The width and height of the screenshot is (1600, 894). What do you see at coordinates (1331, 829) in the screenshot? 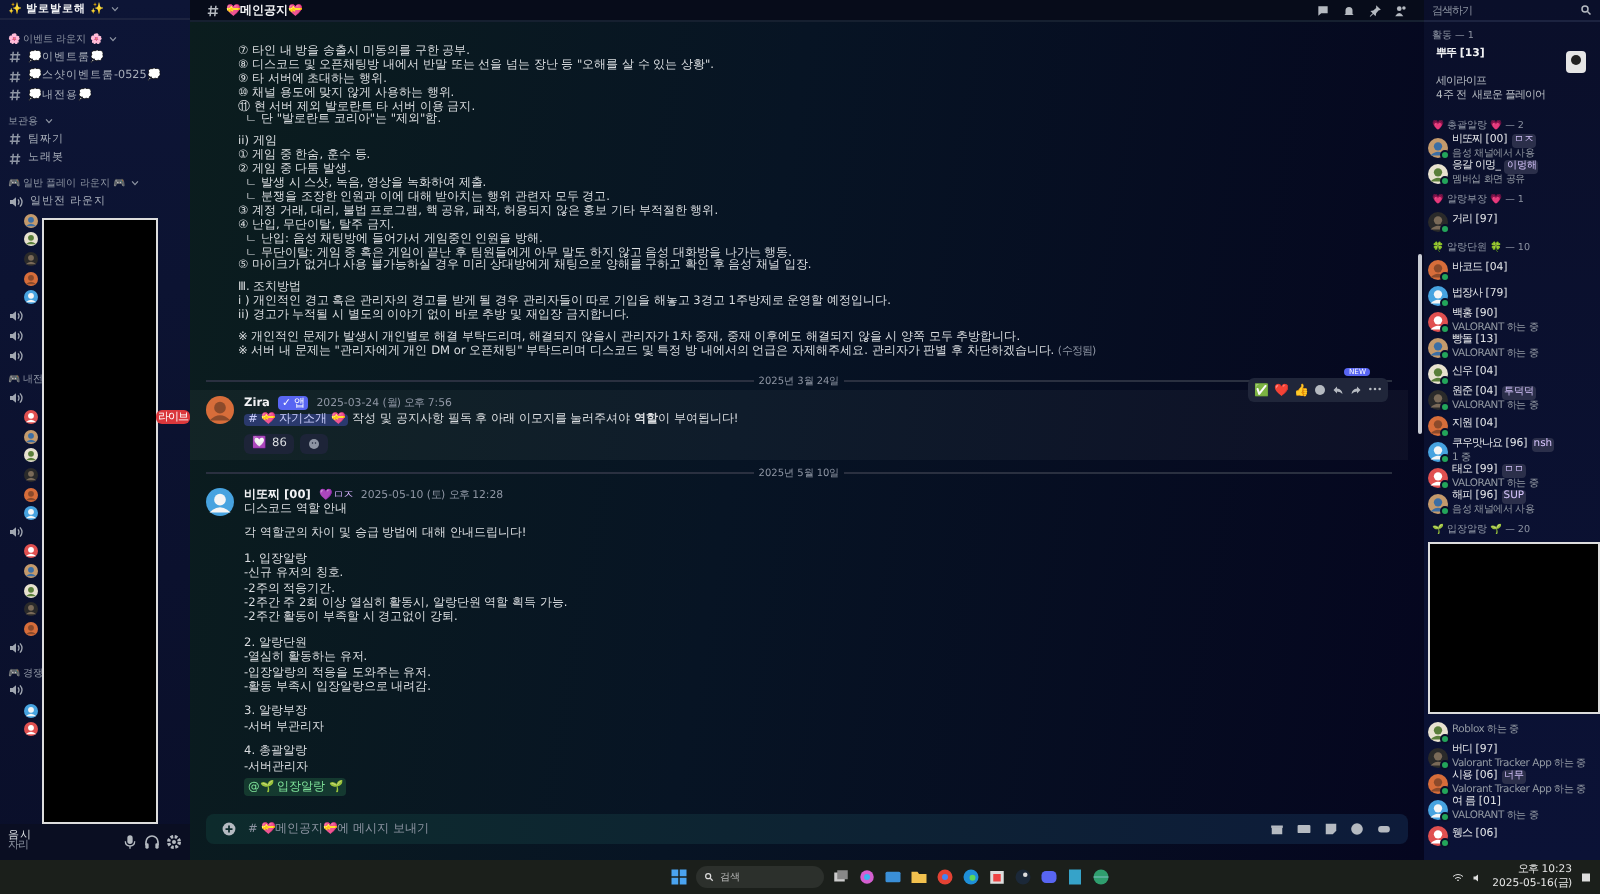
I see `sticker-icon` at bounding box center [1331, 829].